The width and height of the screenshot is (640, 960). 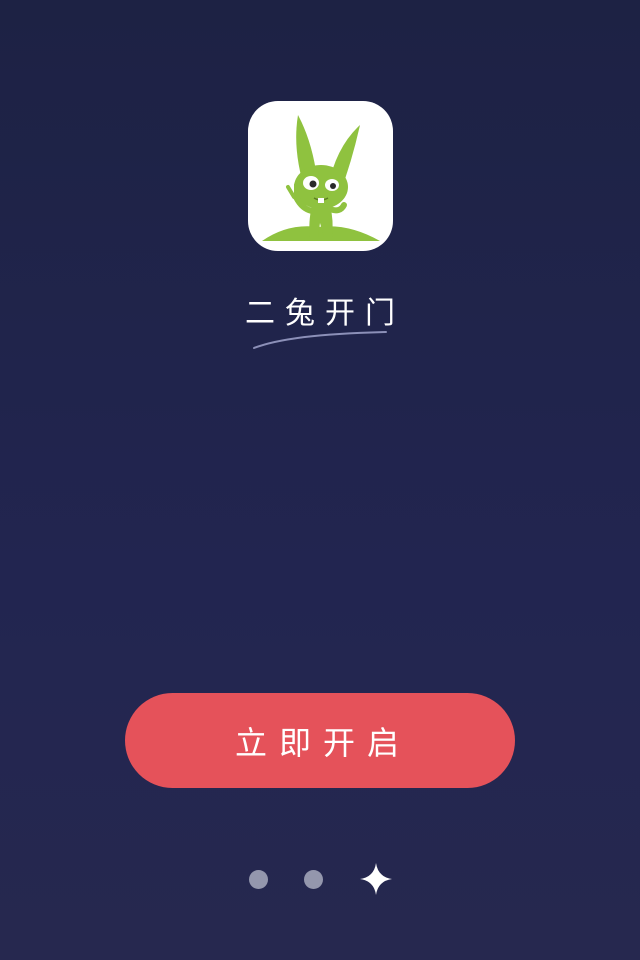 What do you see at coordinates (376, 879) in the screenshot?
I see `sparkle-star-icon` at bounding box center [376, 879].